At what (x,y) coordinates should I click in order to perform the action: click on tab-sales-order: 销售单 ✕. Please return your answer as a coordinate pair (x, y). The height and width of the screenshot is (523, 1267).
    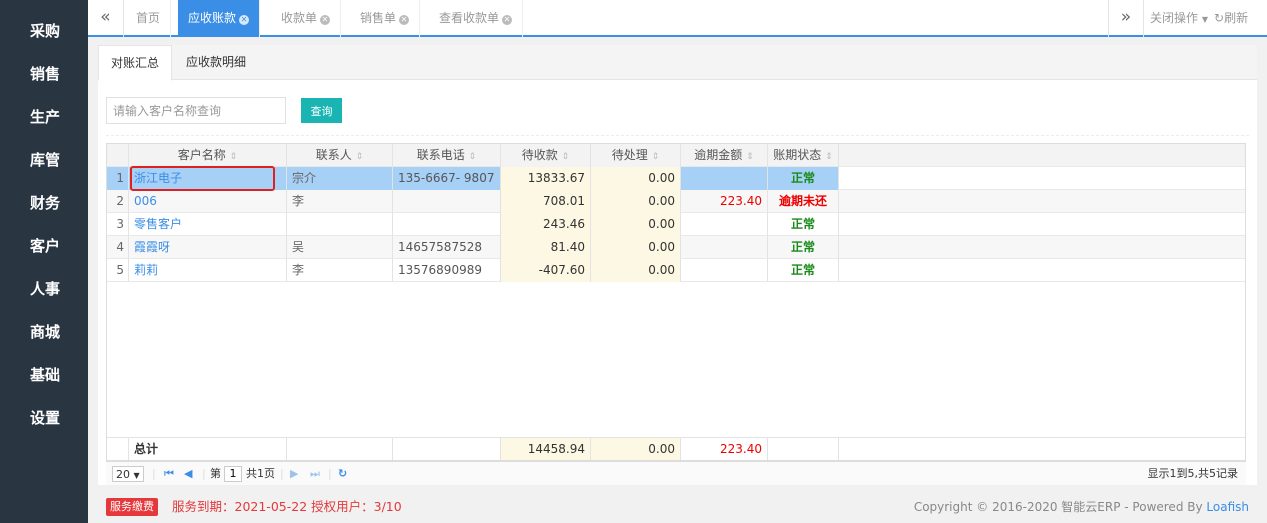
    Looking at the image, I should click on (385, 18).